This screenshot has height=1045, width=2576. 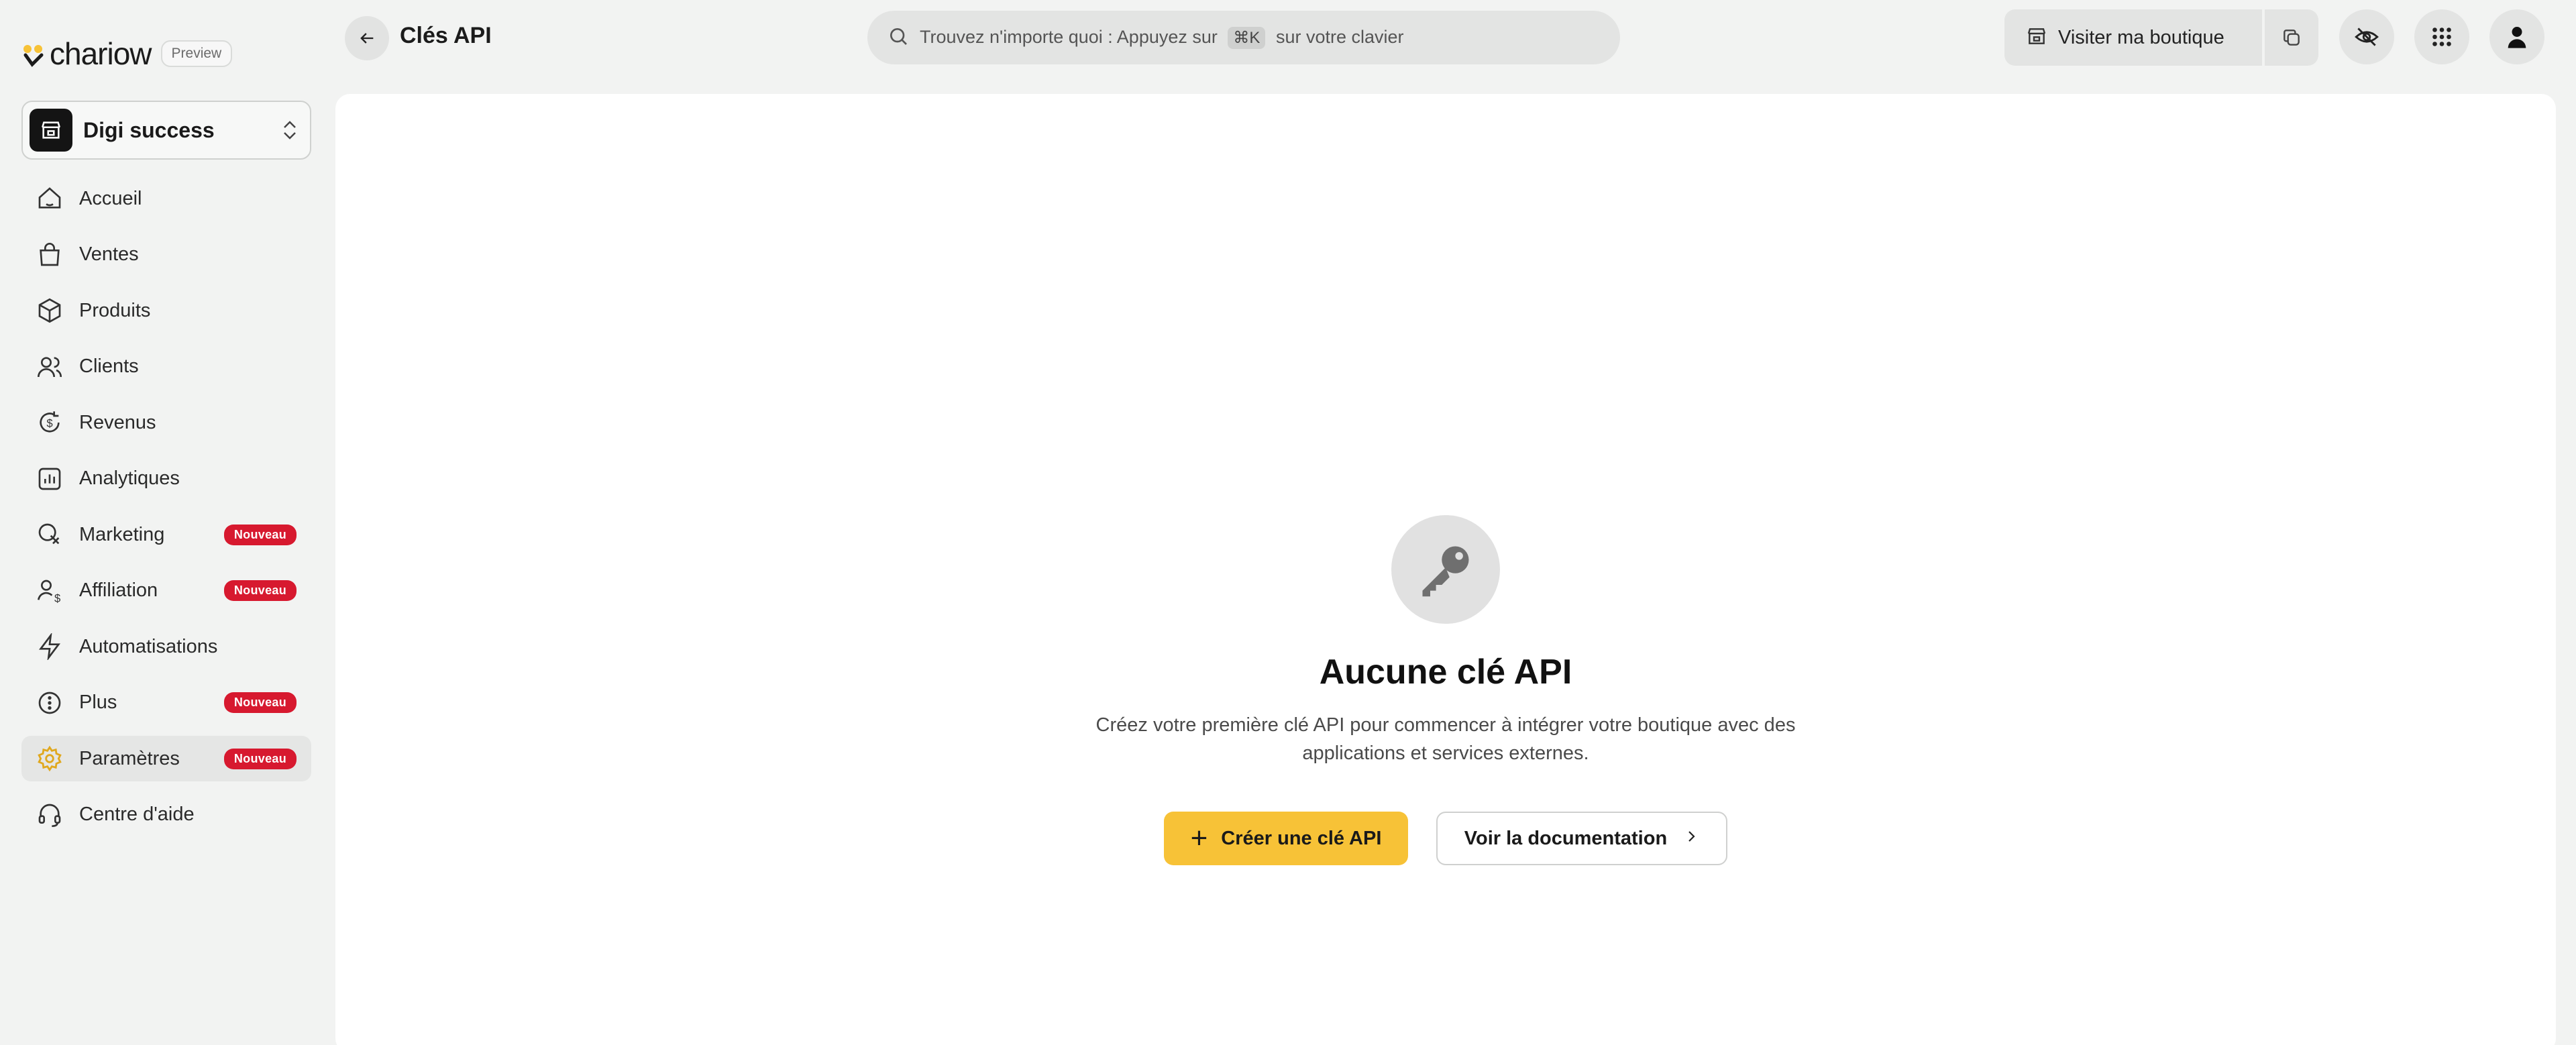 I want to click on user-avatar-button, so click(x=2516, y=37).